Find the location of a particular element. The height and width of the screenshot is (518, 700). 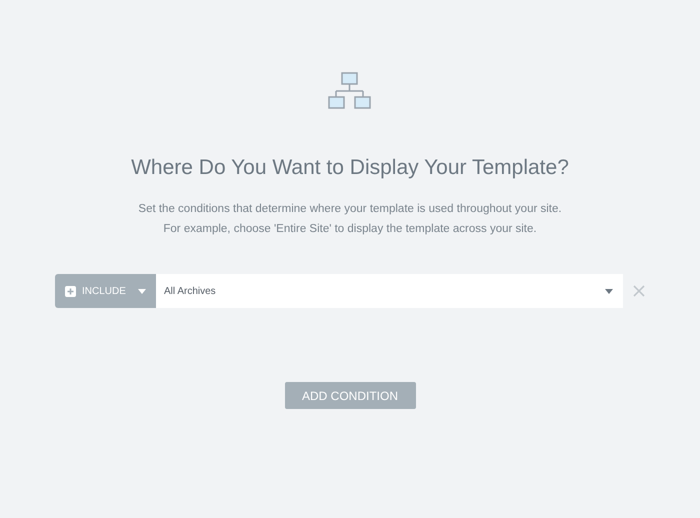

condition-type-dropdown: INCLUDE is located at coordinates (105, 291).